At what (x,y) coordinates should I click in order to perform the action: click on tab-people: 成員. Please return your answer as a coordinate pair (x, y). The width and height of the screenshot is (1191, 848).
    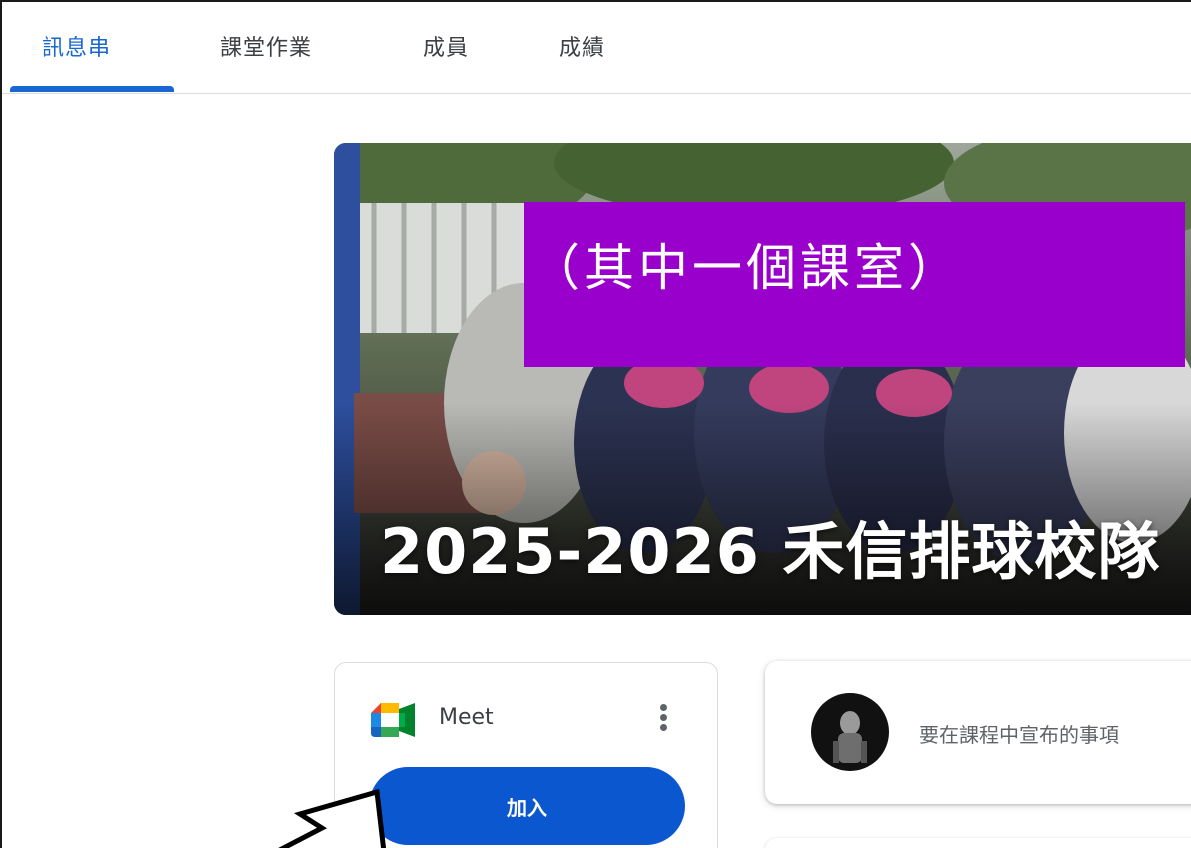
    Looking at the image, I should click on (446, 46).